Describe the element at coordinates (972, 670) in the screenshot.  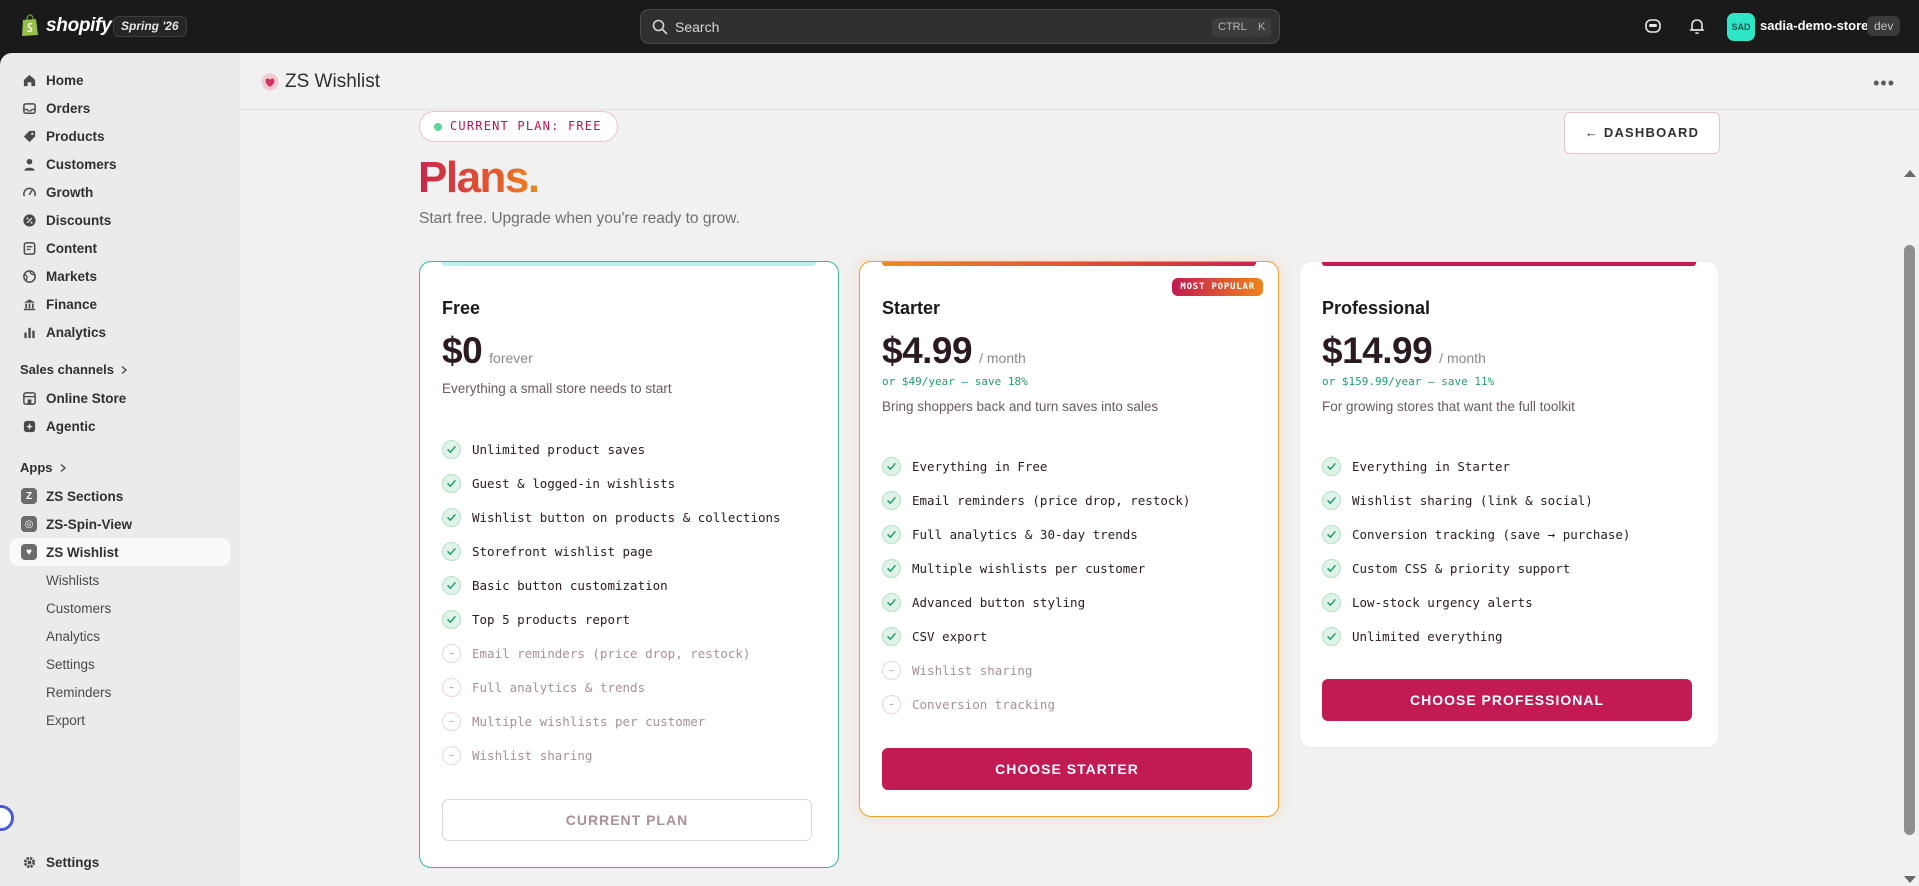
I see `feature-text: Wishlist sharing` at that location.